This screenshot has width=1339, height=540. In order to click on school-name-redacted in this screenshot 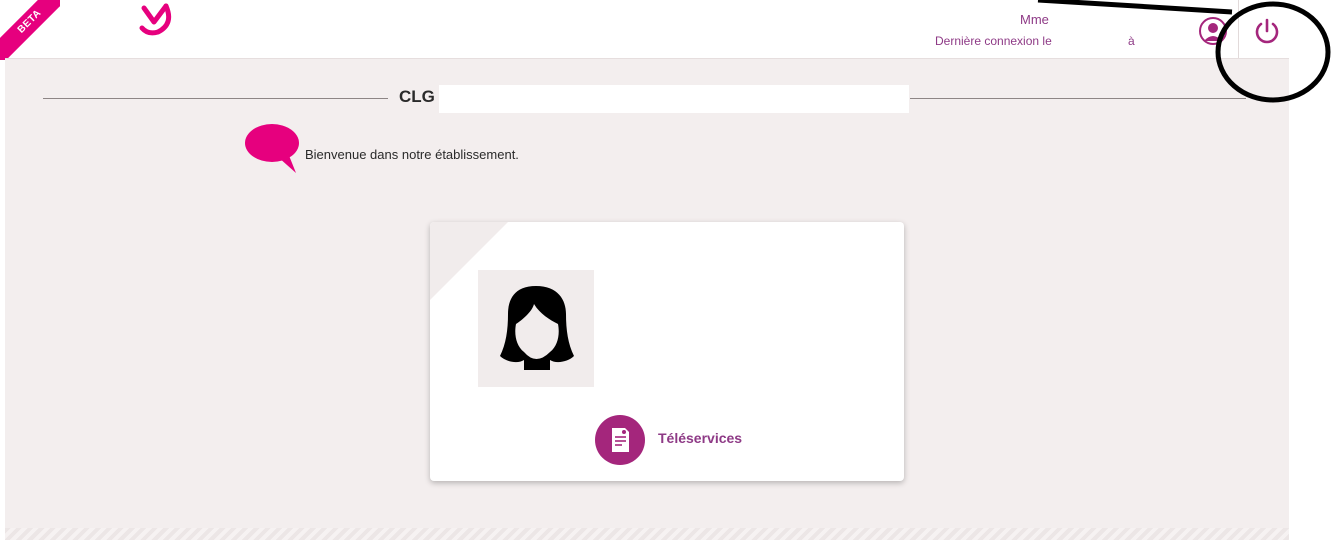, I will do `click(674, 99)`.